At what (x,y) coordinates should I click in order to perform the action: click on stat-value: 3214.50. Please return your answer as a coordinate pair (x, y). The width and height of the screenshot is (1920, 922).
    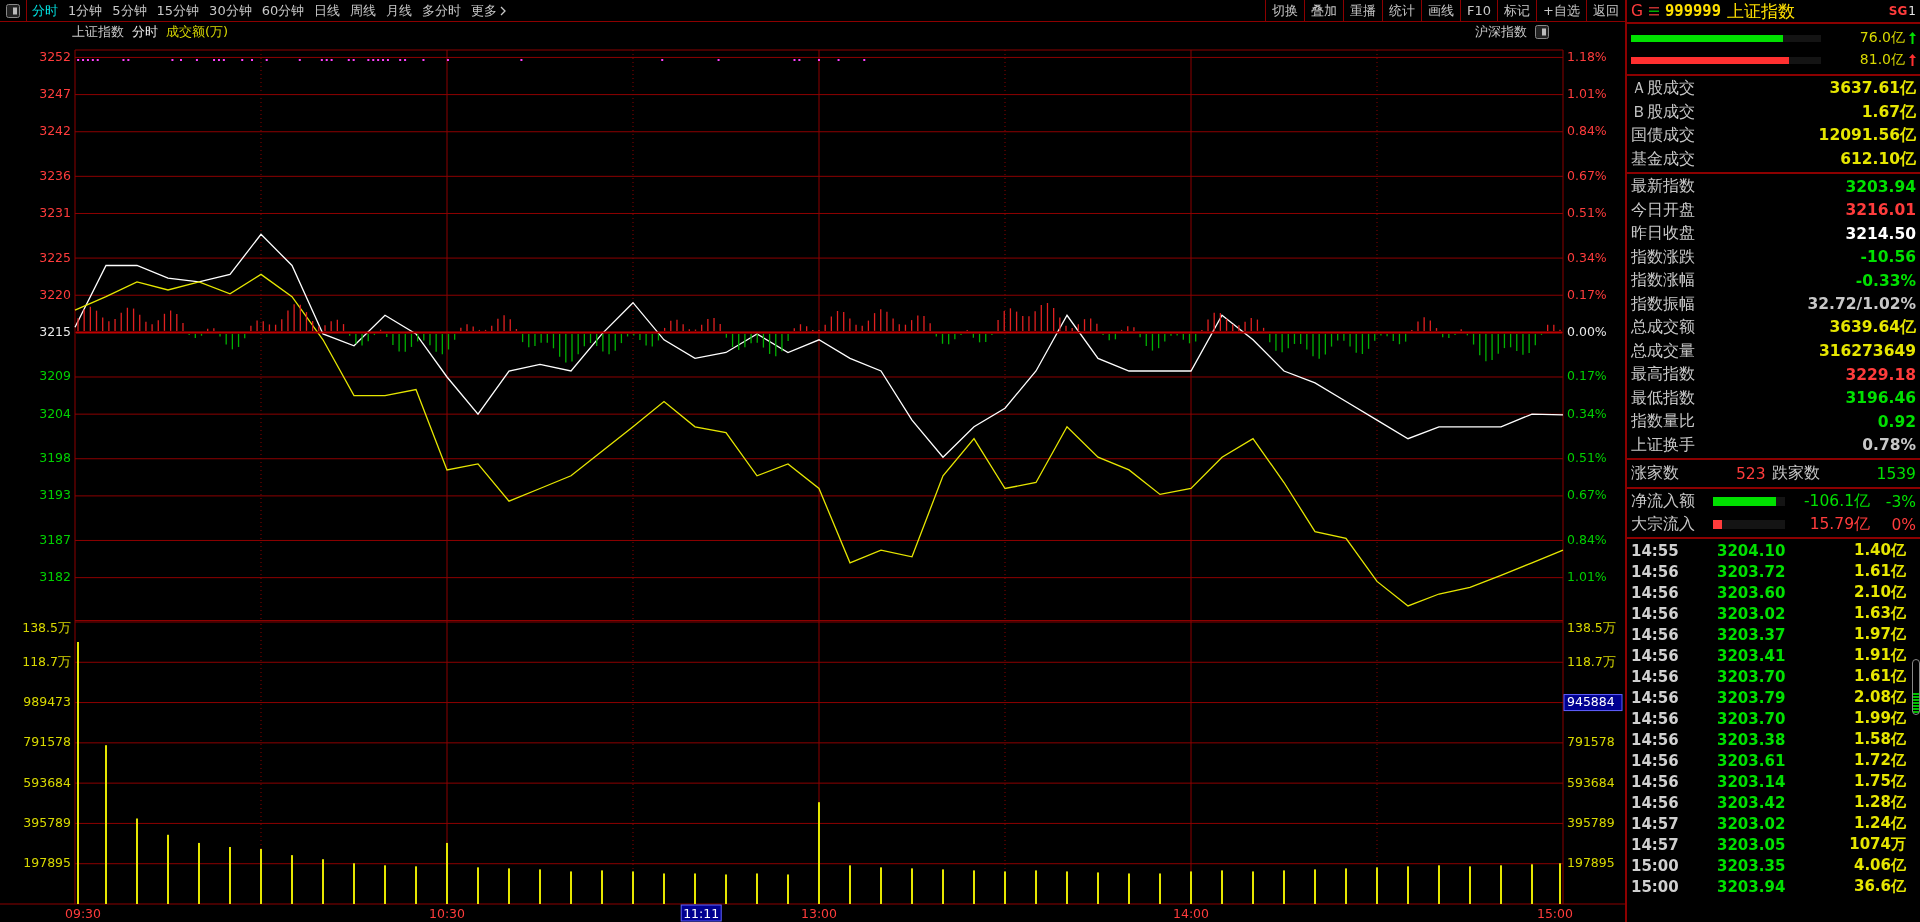
    Looking at the image, I should click on (1880, 233).